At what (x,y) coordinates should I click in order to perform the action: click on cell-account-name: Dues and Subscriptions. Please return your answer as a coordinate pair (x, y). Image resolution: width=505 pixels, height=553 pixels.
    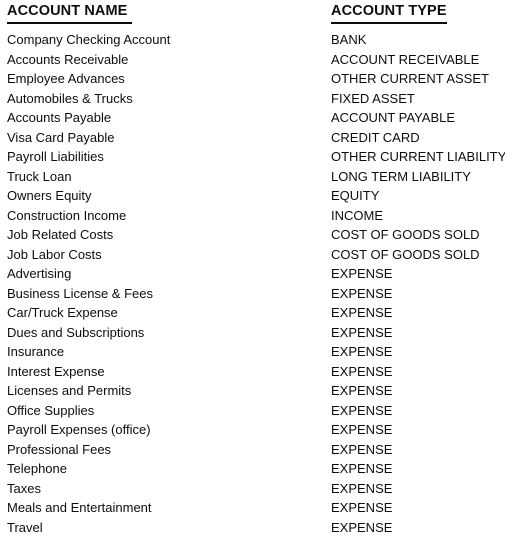
    Looking at the image, I should click on (76, 332).